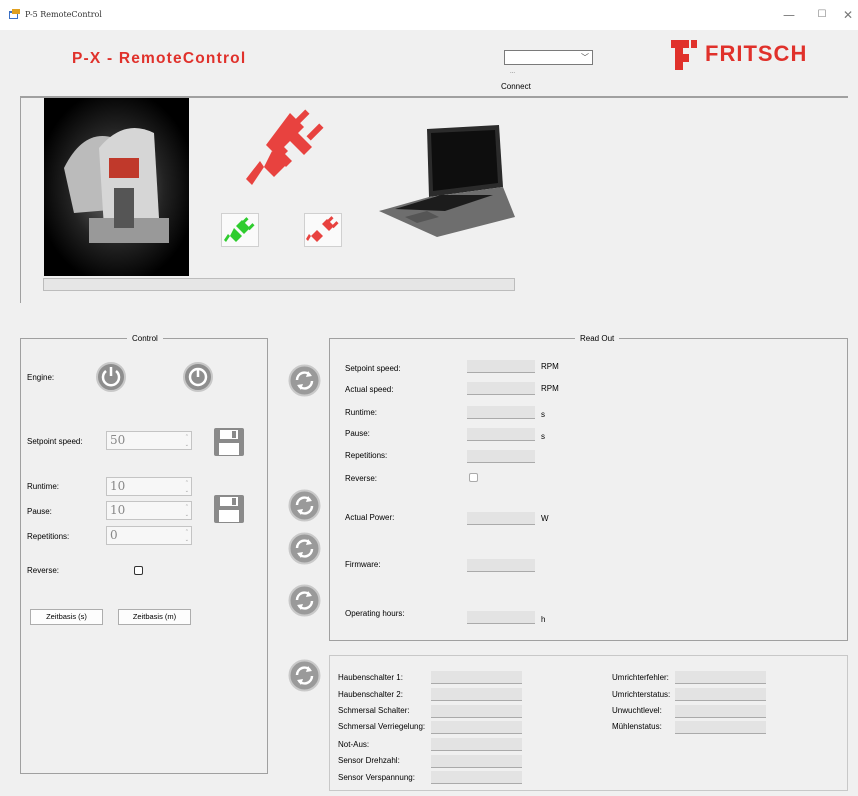  I want to click on ro-repetitions-label: Repetitions:, so click(366, 455).